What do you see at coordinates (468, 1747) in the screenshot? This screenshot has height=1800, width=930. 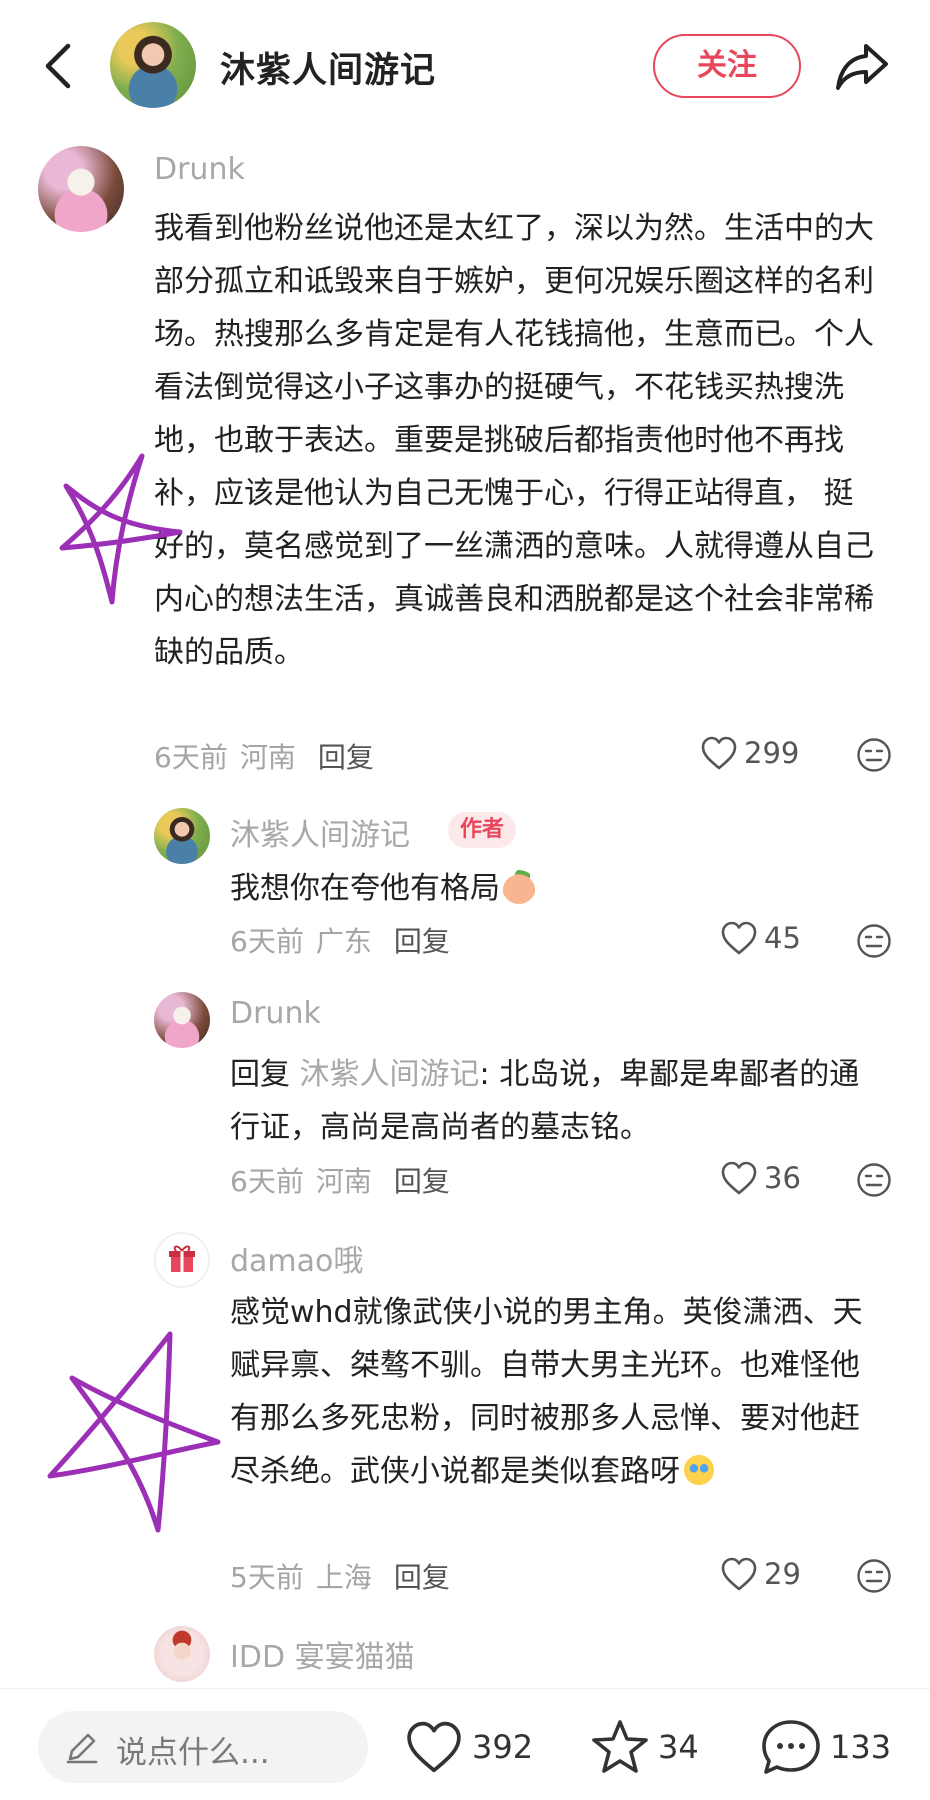 I see `like-post-button: 392` at bounding box center [468, 1747].